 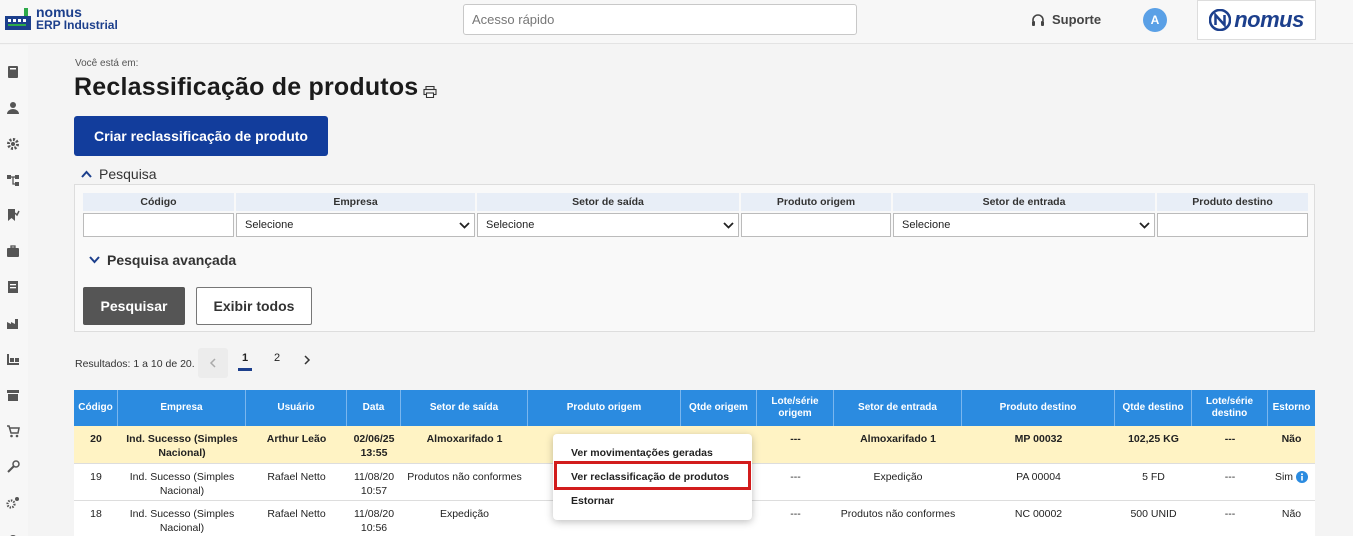 I want to click on create-reclassification-button: Criar reclassificação de produto, so click(x=201, y=136).